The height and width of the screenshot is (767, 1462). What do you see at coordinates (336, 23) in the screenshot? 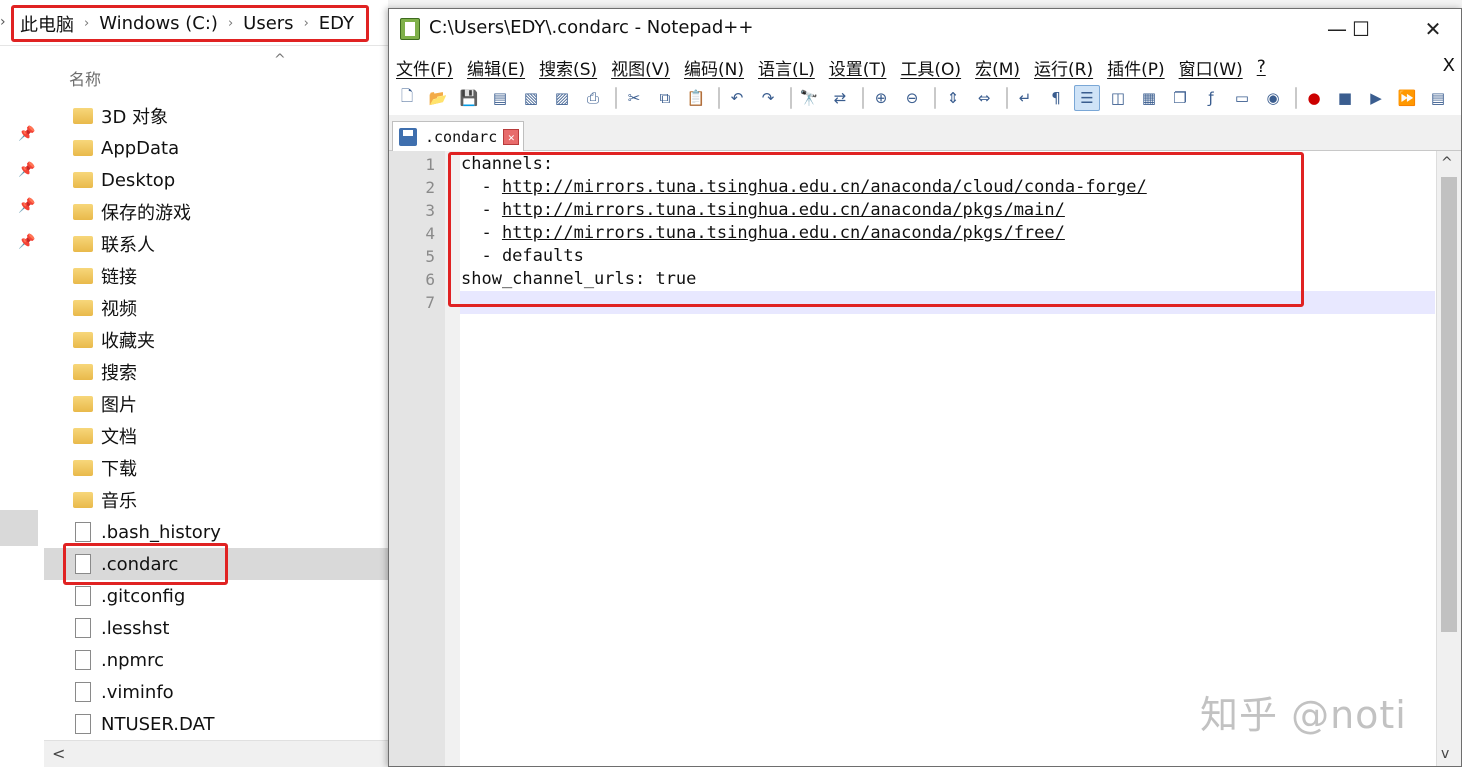
I see `breadcrumb-item-user: EDY` at bounding box center [336, 23].